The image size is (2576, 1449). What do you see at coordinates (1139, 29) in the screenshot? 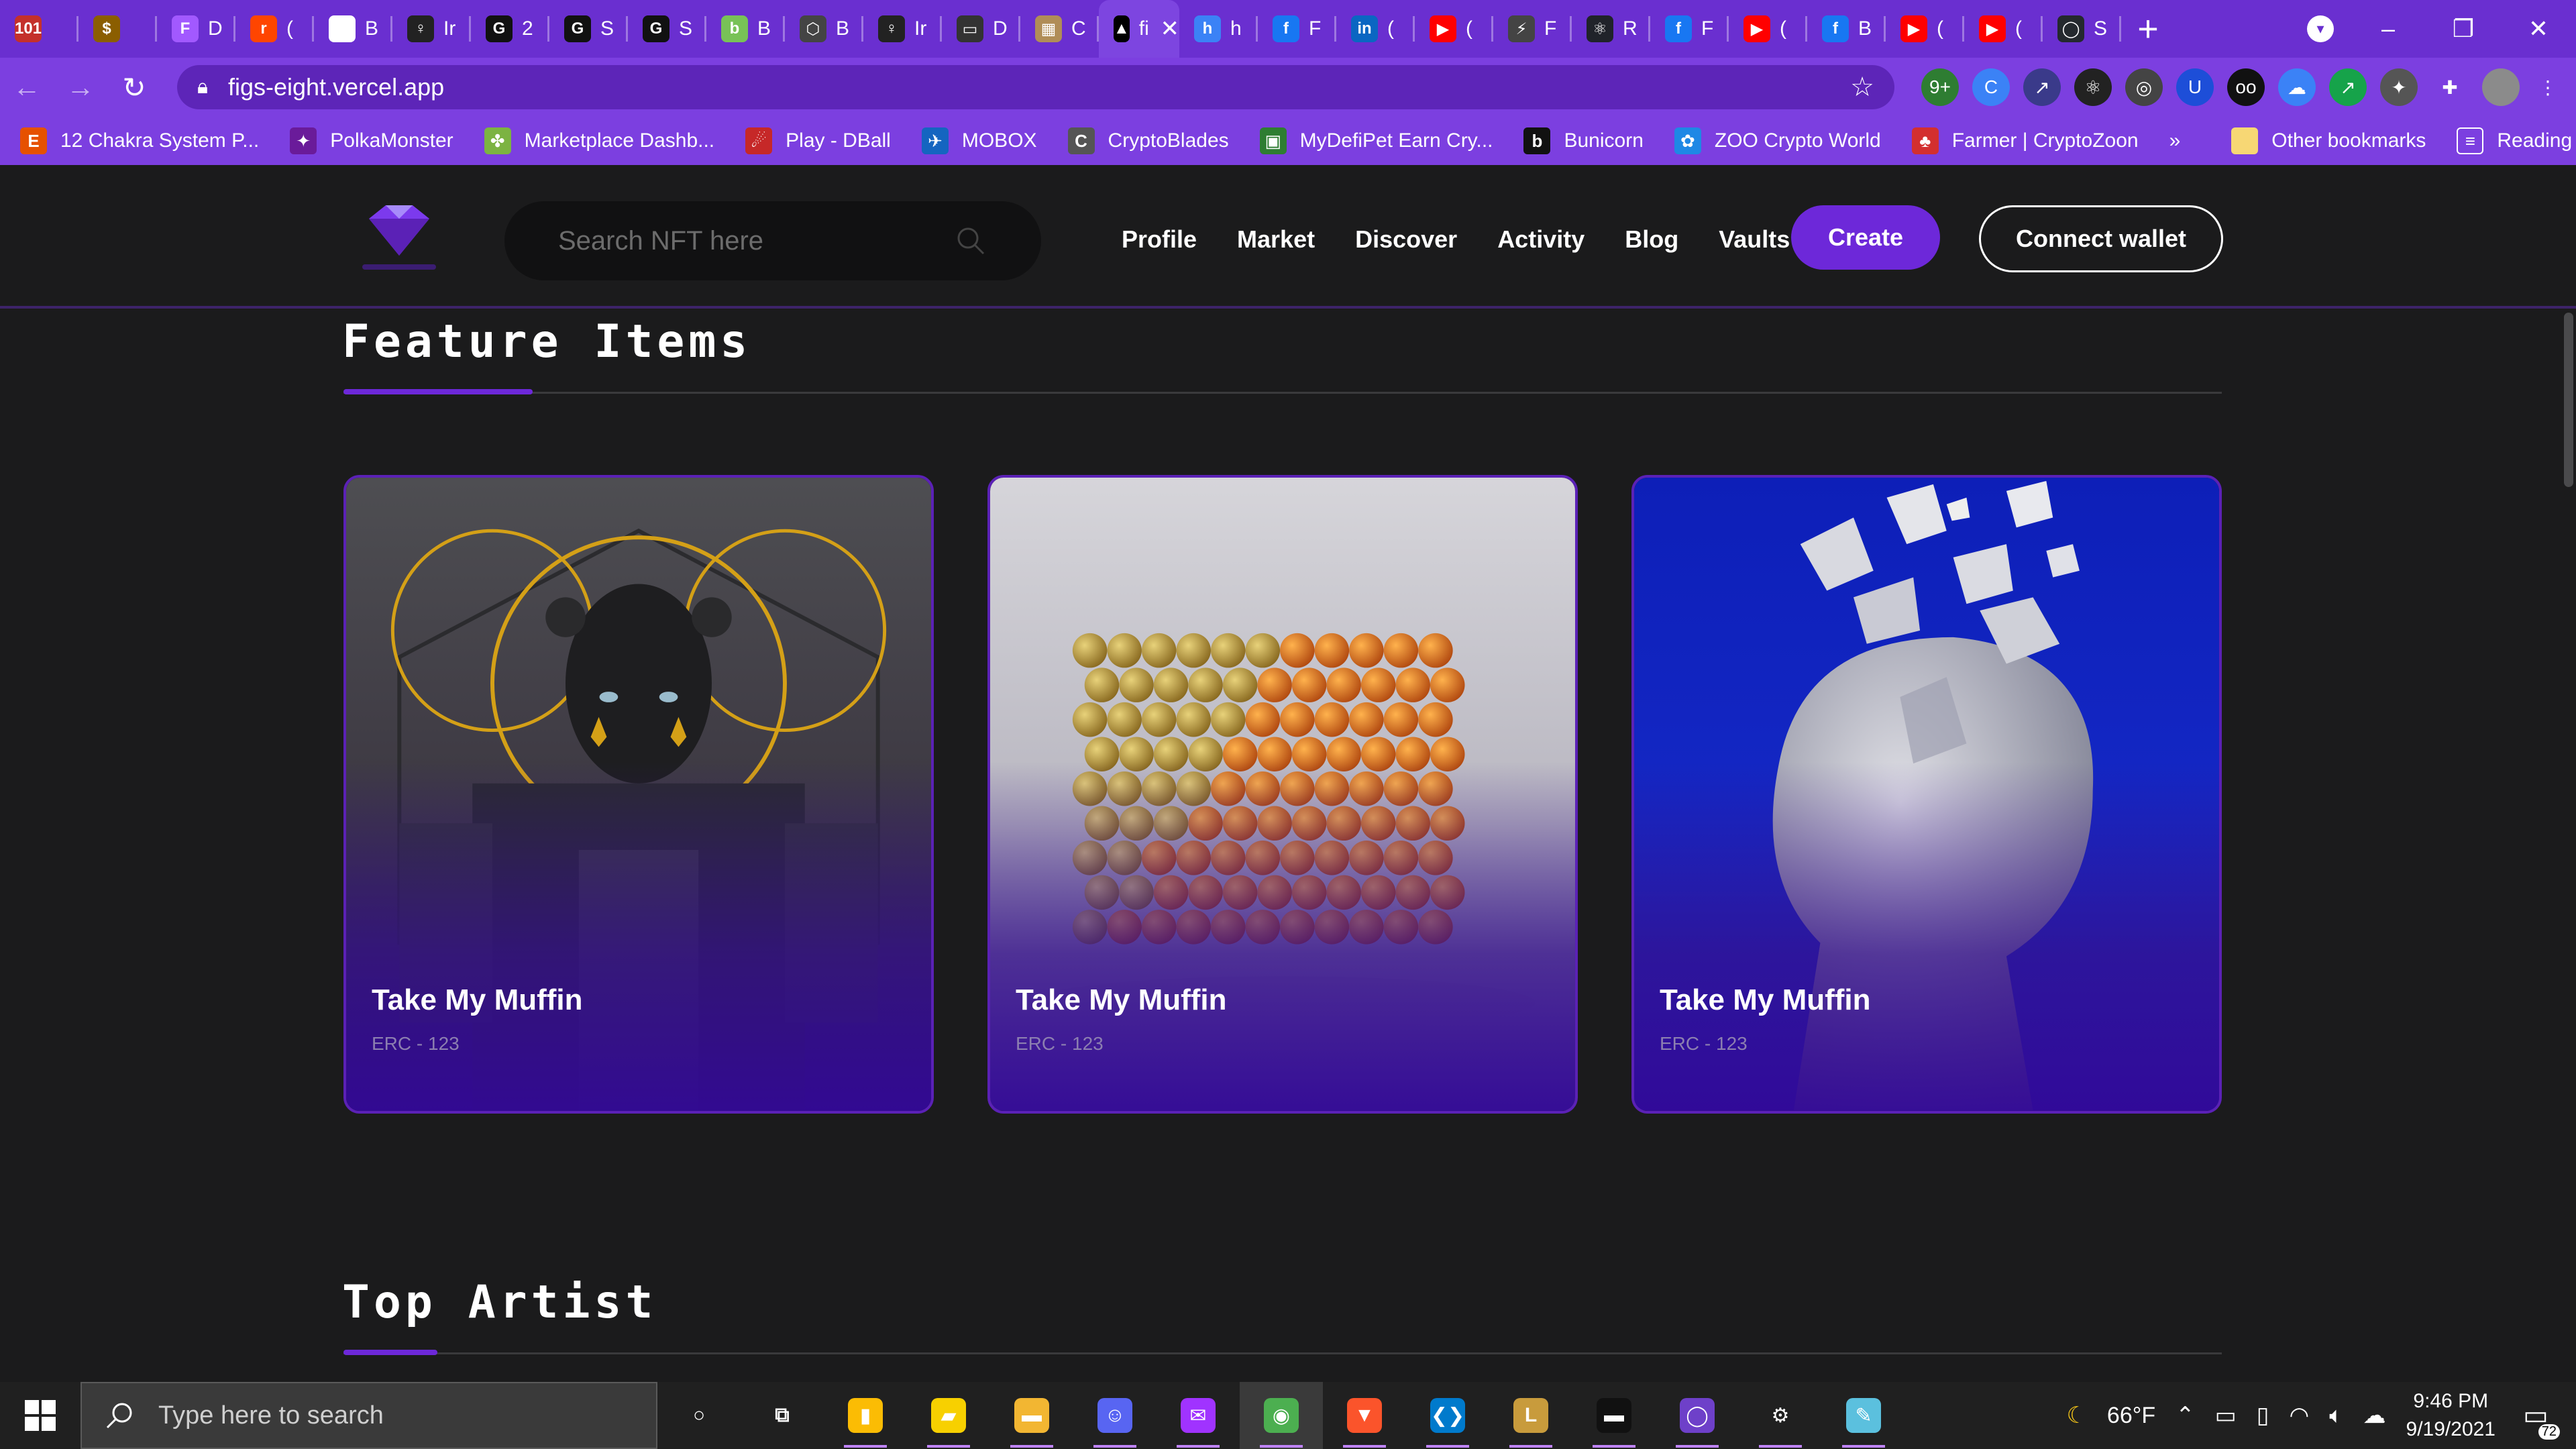
I see `browser-tab: ▲ fi ✕` at bounding box center [1139, 29].